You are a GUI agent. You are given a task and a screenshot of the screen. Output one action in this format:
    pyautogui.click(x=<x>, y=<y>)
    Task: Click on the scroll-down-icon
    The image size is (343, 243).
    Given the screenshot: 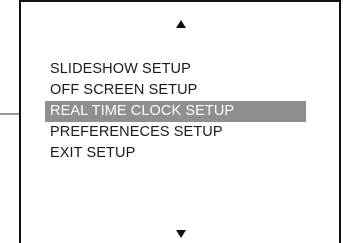 What is the action you would take?
    pyautogui.click(x=181, y=234)
    